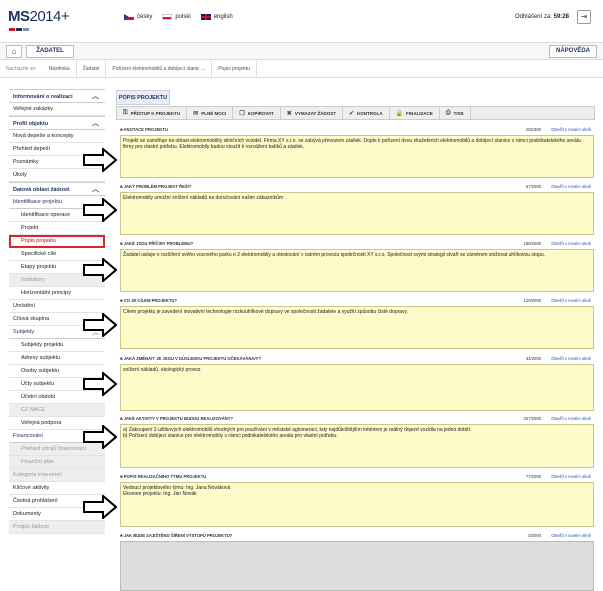 This screenshot has height=591, width=603. Describe the element at coordinates (57, 228) in the screenshot. I see `sidebar-item: Projekt` at that location.